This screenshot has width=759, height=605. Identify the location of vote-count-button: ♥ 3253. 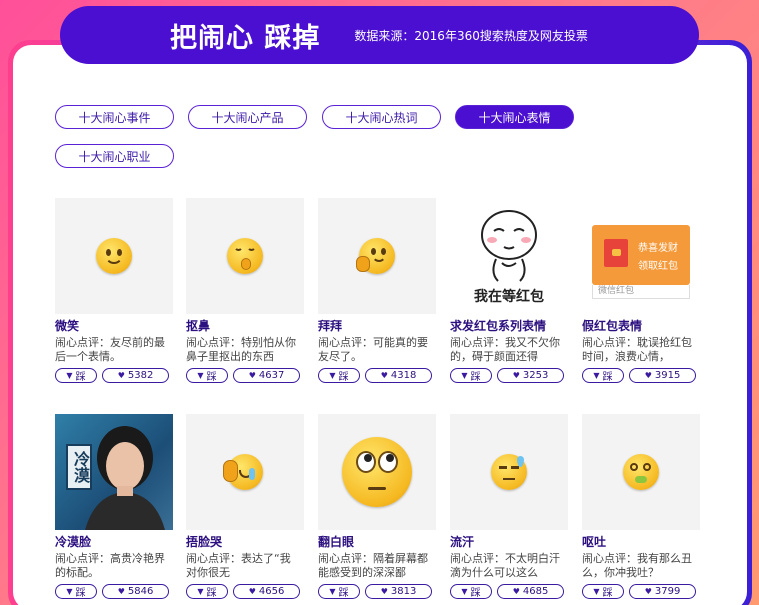
(530, 375).